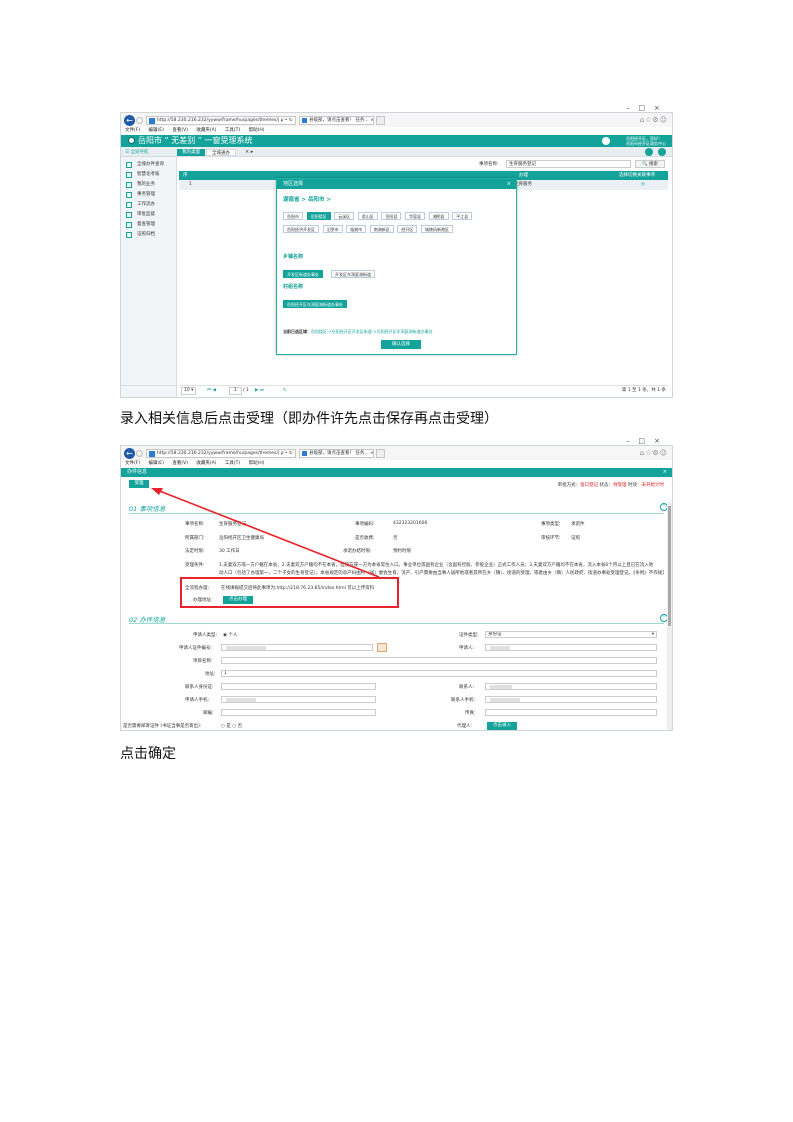 The width and height of the screenshot is (793, 1122). What do you see at coordinates (148, 235) in the screenshot?
I see `sidebar-item-archive: 证照归档` at bounding box center [148, 235].